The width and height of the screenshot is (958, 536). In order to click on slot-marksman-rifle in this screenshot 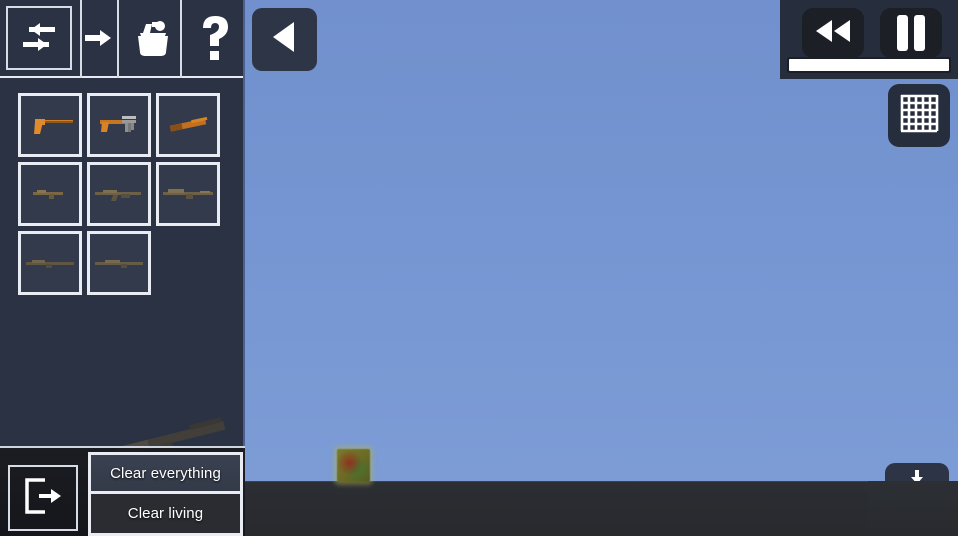, I will do `click(119, 263)`.